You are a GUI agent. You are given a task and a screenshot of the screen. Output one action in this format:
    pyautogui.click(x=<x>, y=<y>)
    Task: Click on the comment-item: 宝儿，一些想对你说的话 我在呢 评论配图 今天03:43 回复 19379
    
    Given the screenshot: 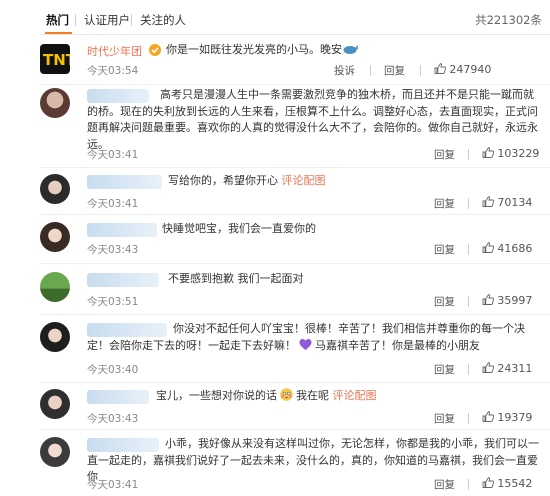 What is the action you would take?
    pyautogui.click(x=295, y=407)
    